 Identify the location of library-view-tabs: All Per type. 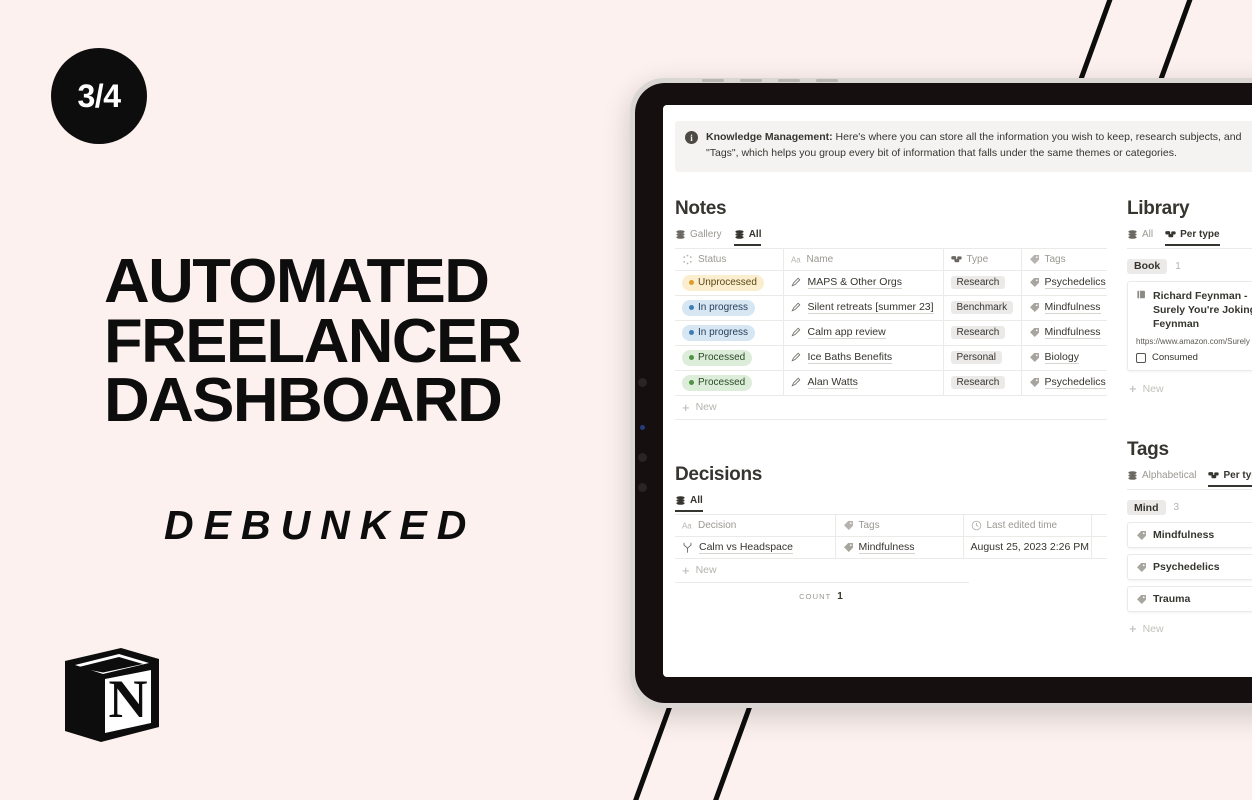
(1189, 237).